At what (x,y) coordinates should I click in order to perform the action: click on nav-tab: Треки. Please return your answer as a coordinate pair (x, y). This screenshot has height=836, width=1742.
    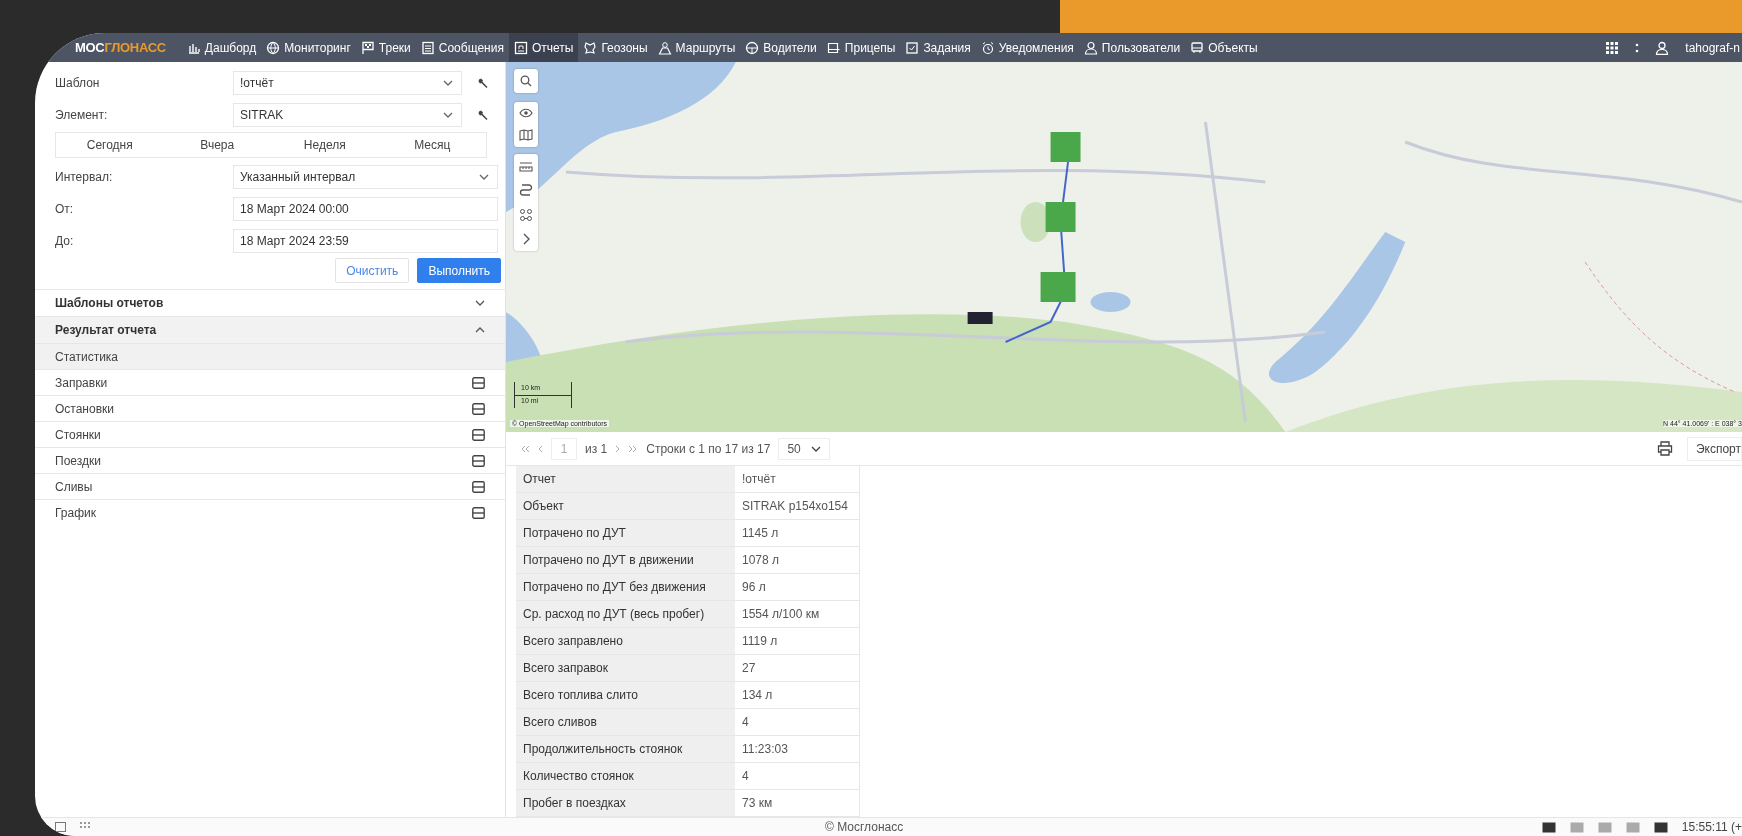
    Looking at the image, I should click on (385, 47).